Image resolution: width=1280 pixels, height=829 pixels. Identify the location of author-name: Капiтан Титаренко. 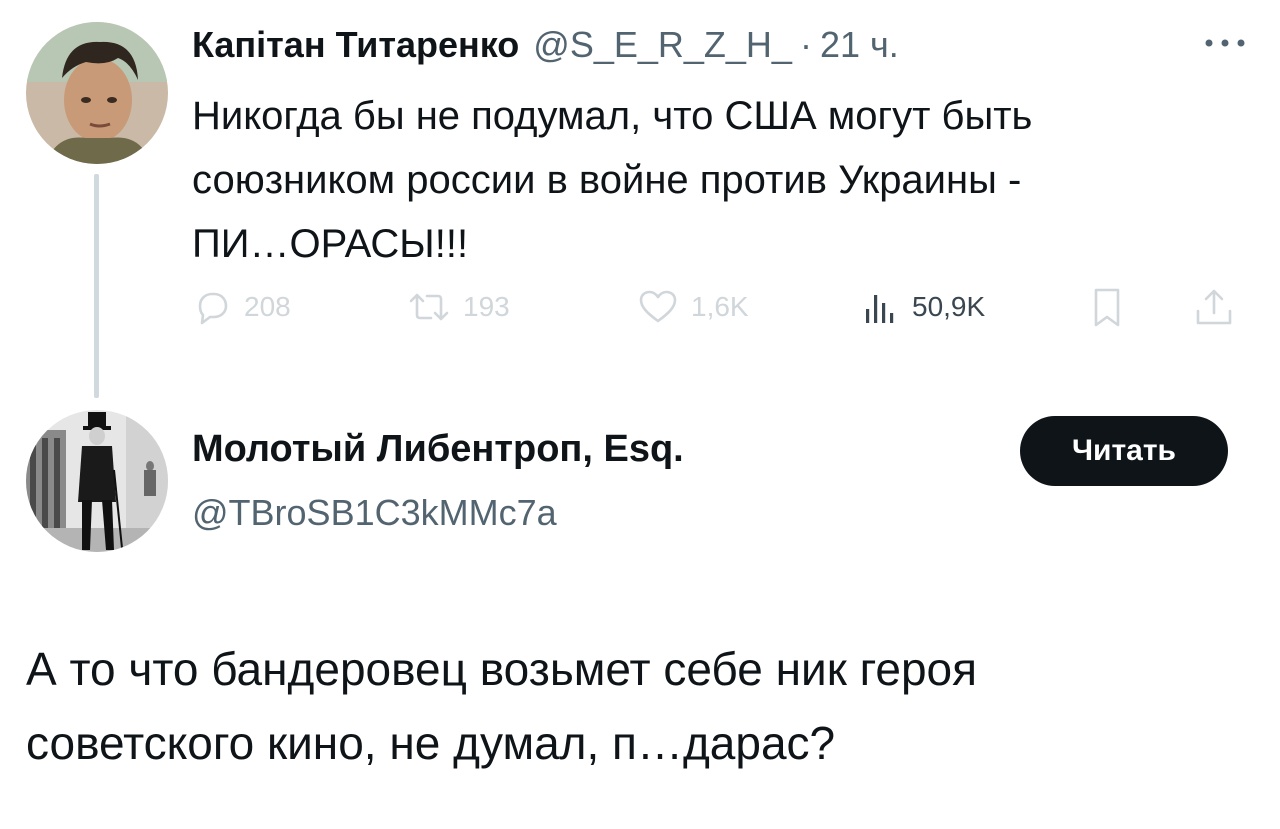
(355, 45).